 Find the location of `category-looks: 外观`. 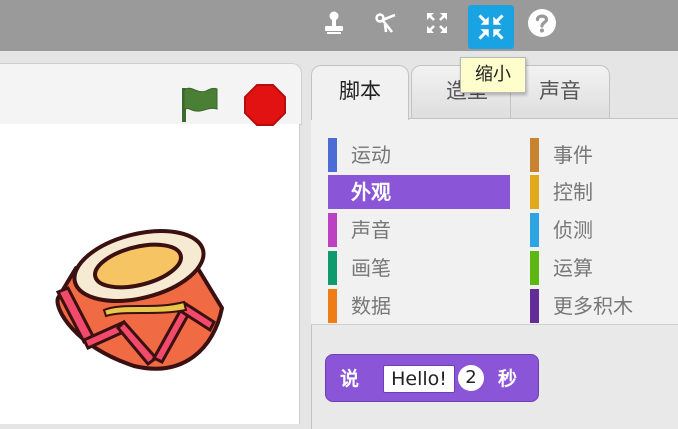

category-looks: 外观 is located at coordinates (419, 192).